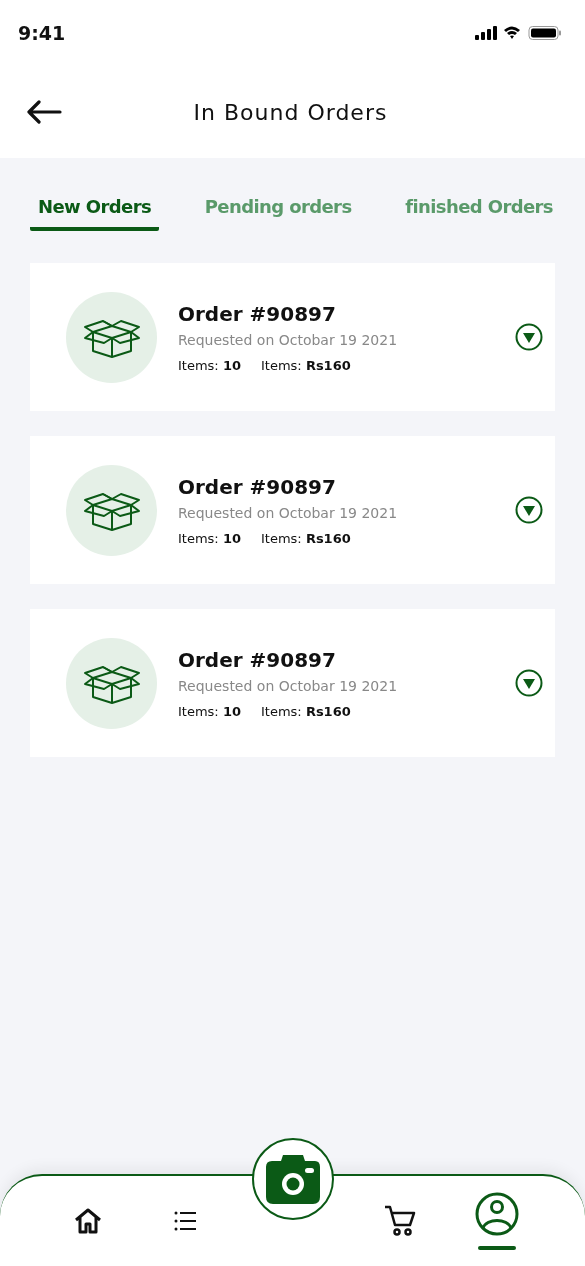 Image resolution: width=585 pixels, height=1266 pixels. I want to click on order-tab: New Orders, so click(95, 213).